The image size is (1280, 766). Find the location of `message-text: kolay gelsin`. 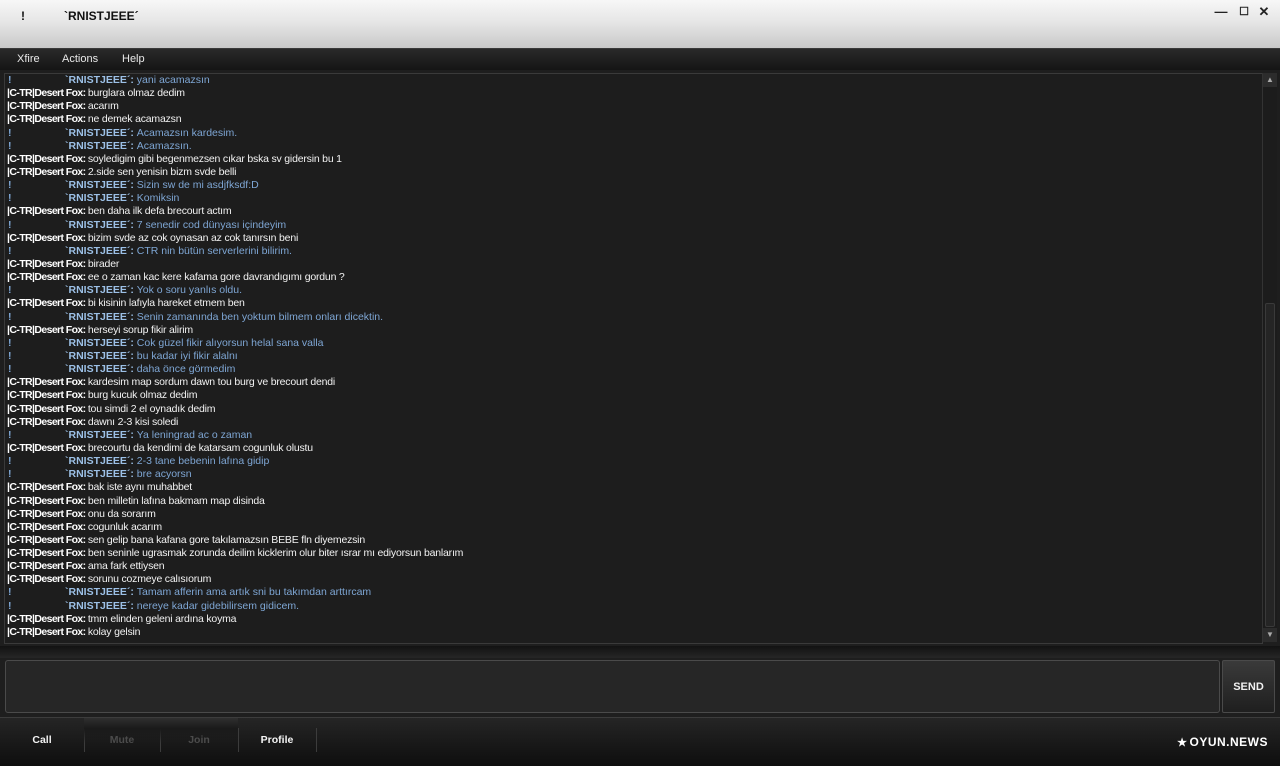

message-text: kolay gelsin is located at coordinates (114, 631).